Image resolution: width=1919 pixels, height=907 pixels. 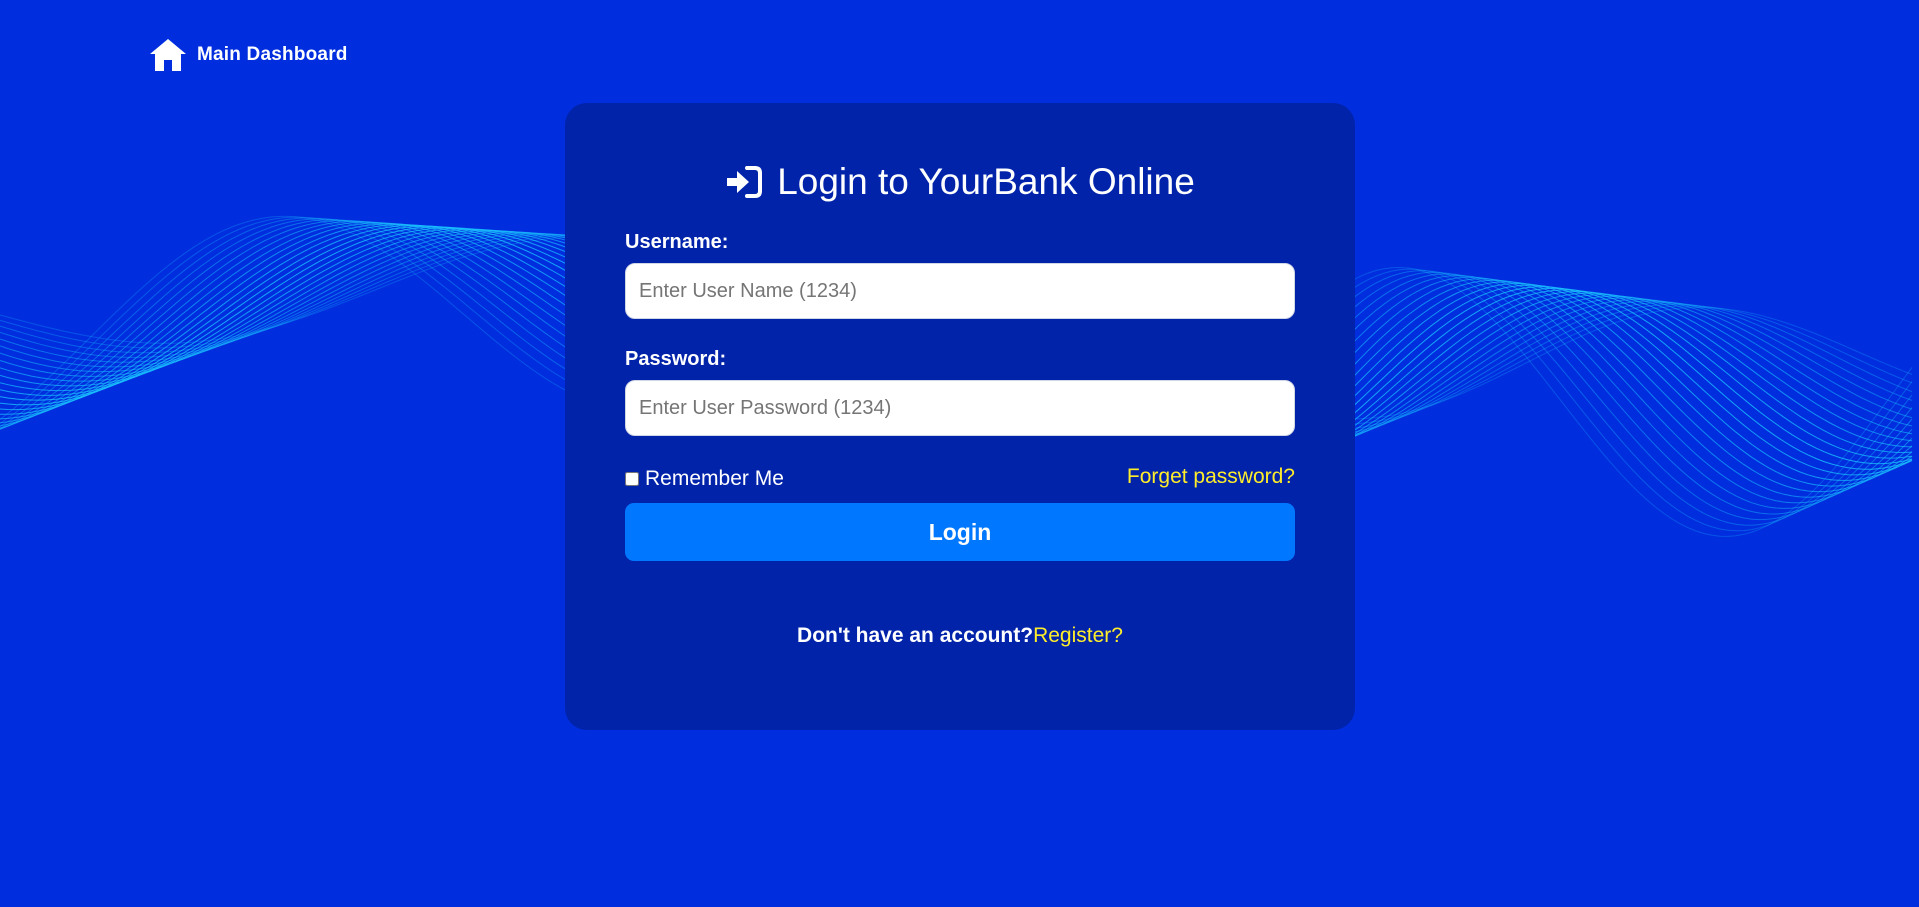 I want to click on password-input, so click(x=960, y=408).